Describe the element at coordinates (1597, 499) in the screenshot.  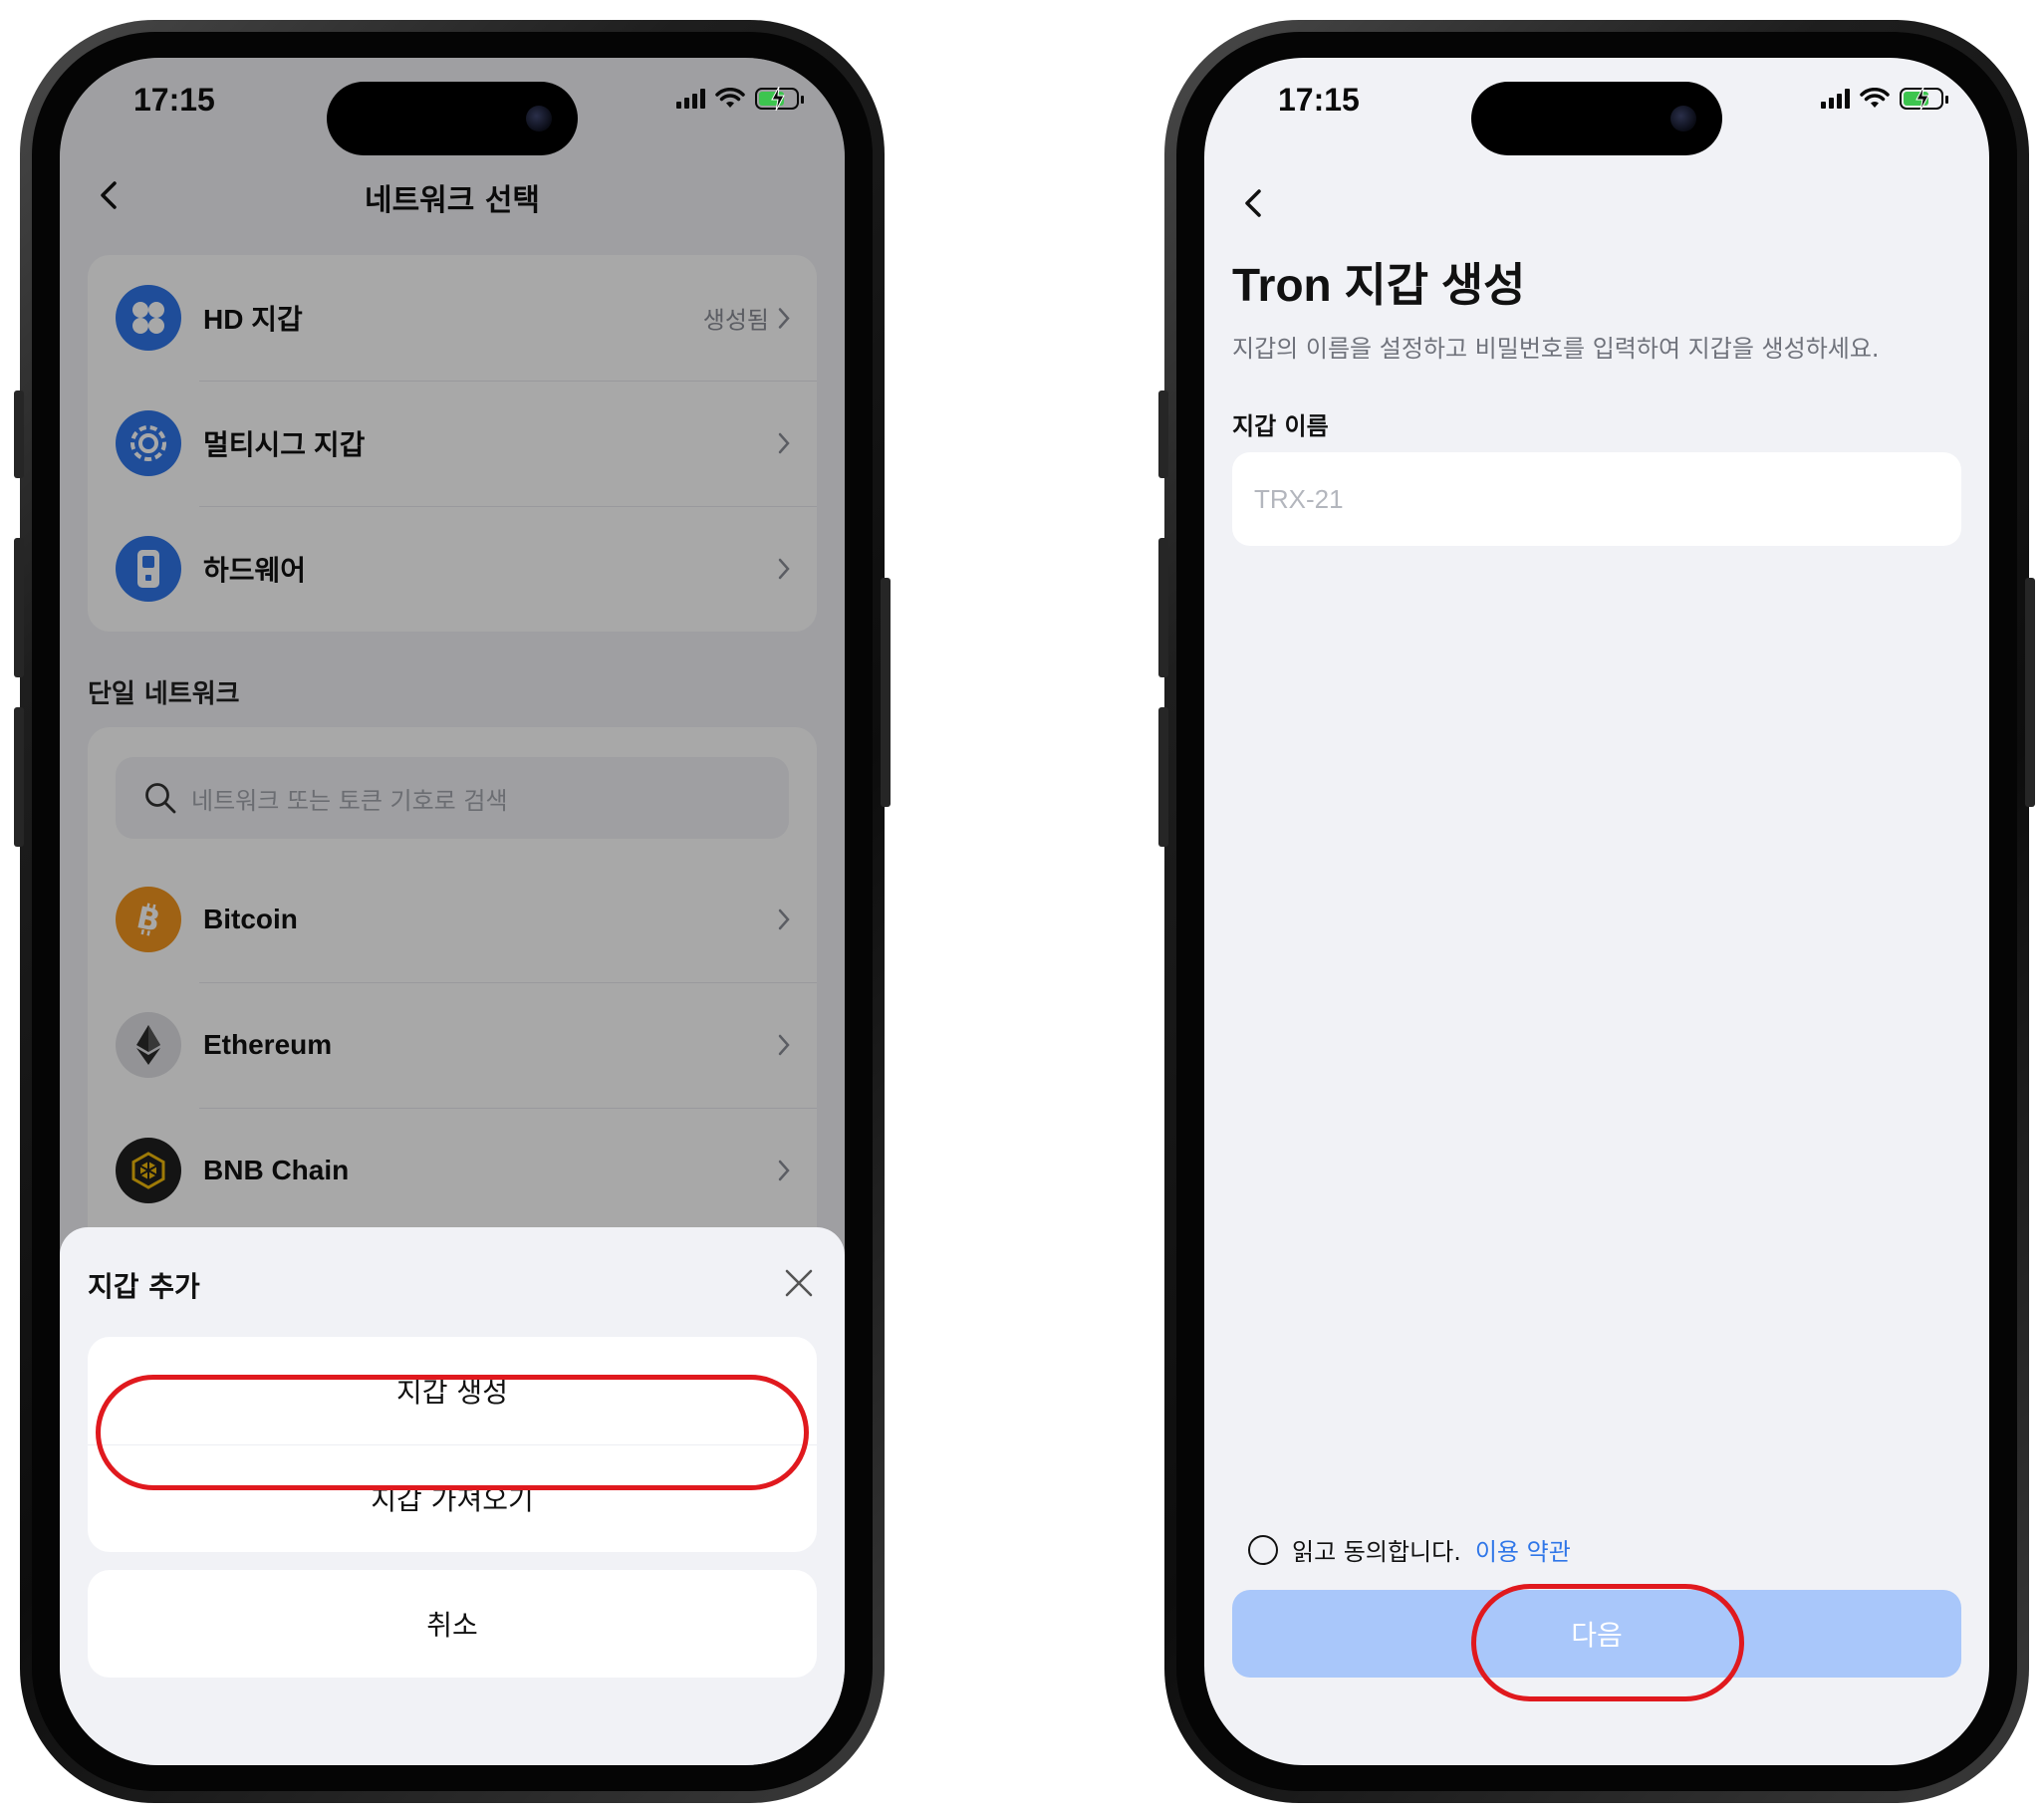
I see `wallet-name-input` at that location.